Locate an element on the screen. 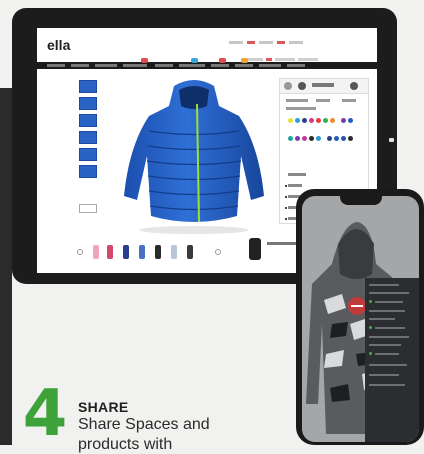 The width and height of the screenshot is (424, 454). top-links is located at coordinates (294, 39).